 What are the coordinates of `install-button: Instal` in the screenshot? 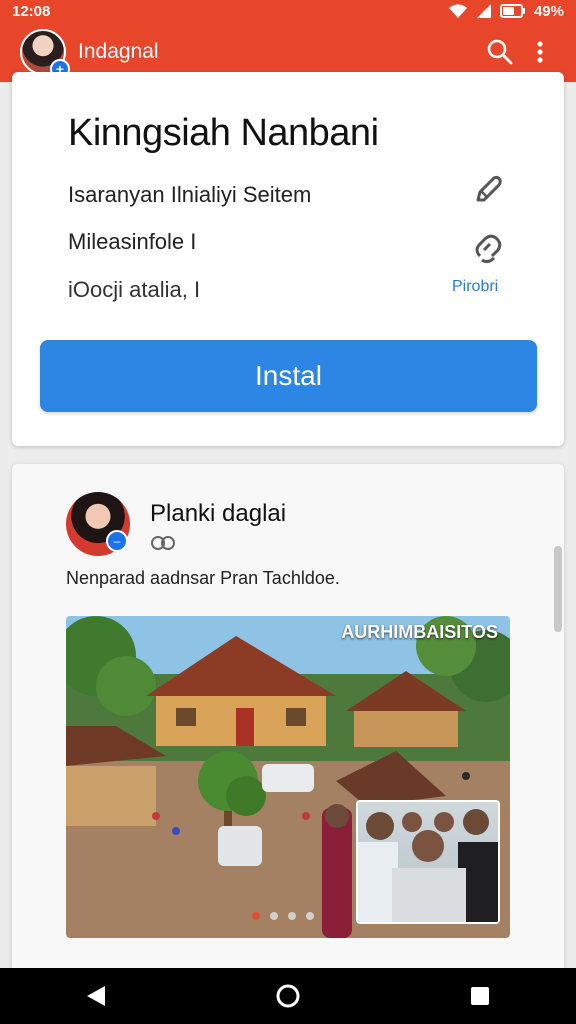 It's located at (288, 376).